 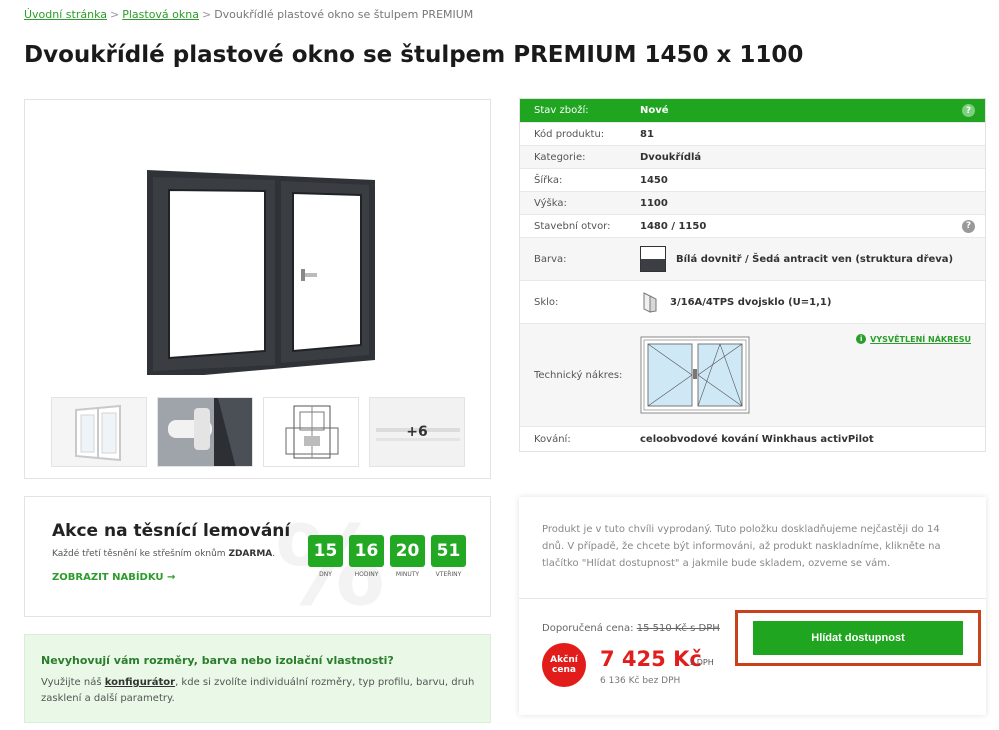 I want to click on spec-value: Dvoukřídlá, so click(x=671, y=157).